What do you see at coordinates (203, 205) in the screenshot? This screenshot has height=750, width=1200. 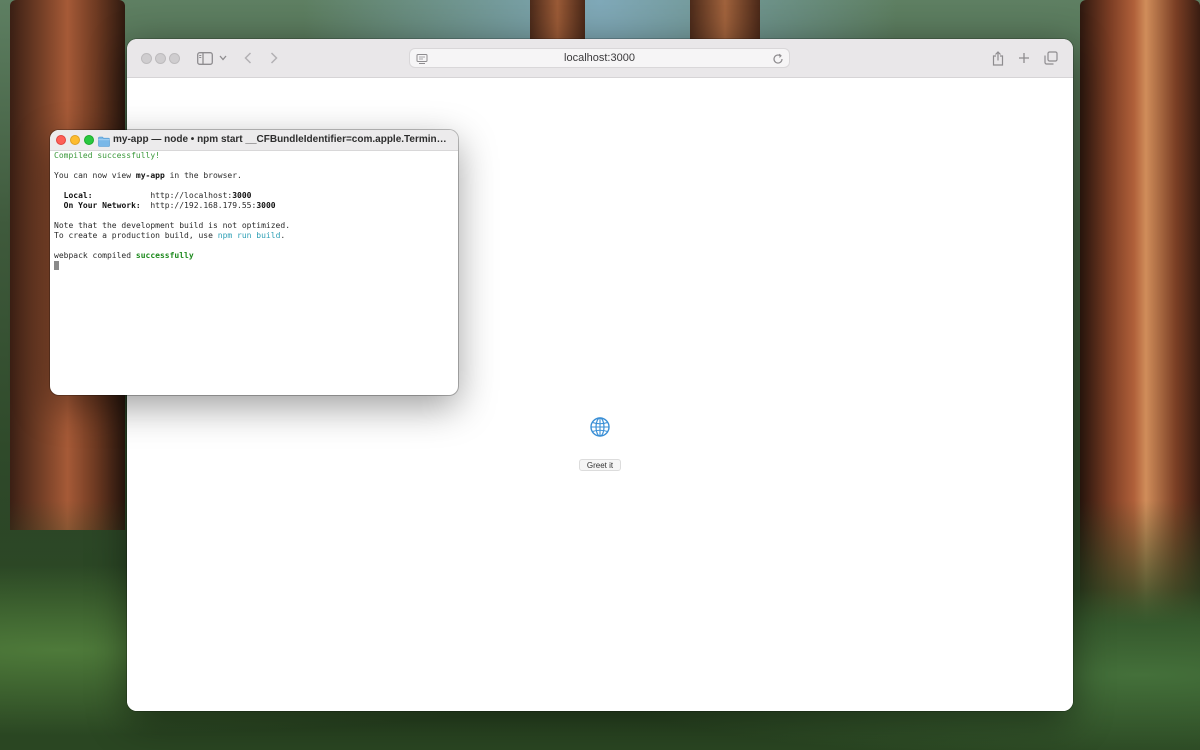 I see `network-url-prefix: http://192.168.179.55:` at bounding box center [203, 205].